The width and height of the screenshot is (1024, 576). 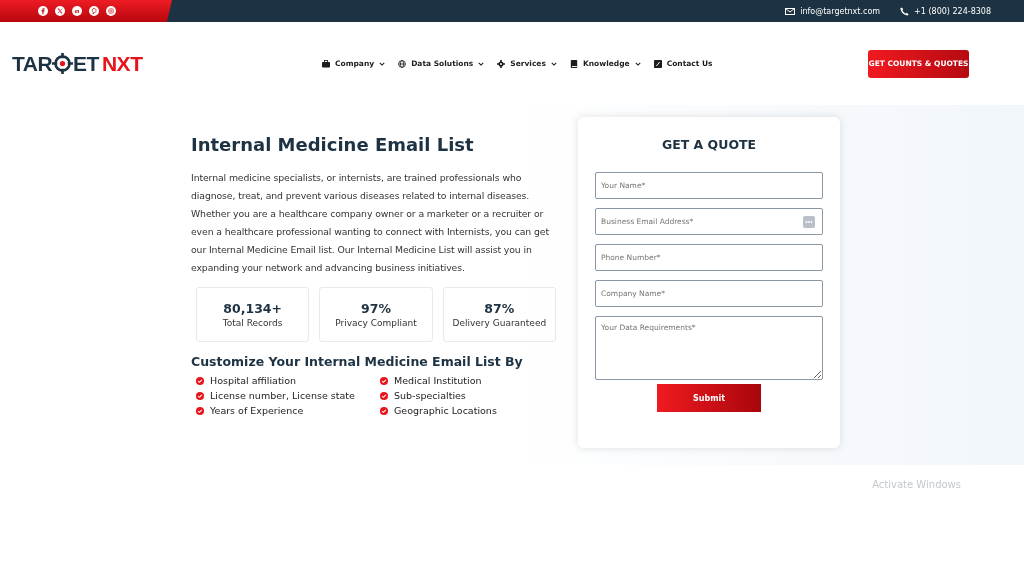 I want to click on globe-icon, so click(x=402, y=63).